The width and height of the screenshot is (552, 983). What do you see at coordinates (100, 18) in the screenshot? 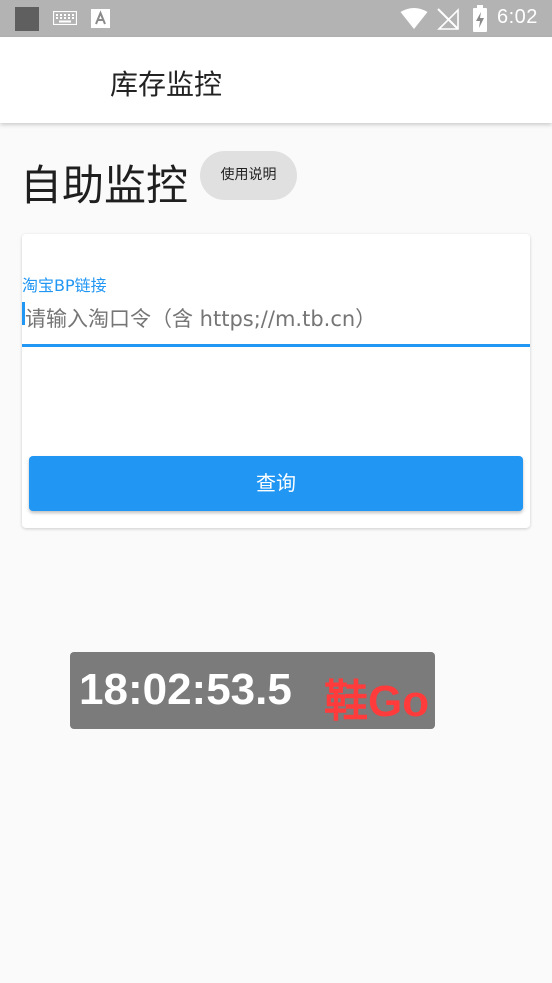
I see `font-icon` at bounding box center [100, 18].